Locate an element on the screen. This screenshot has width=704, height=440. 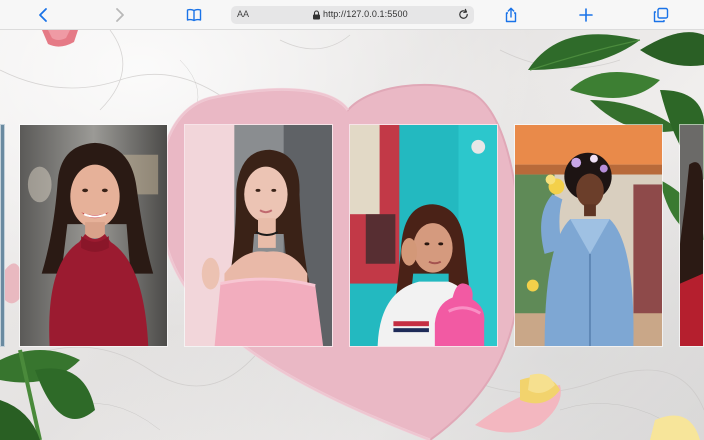
text-size-button: AA is located at coordinates (243, 14).